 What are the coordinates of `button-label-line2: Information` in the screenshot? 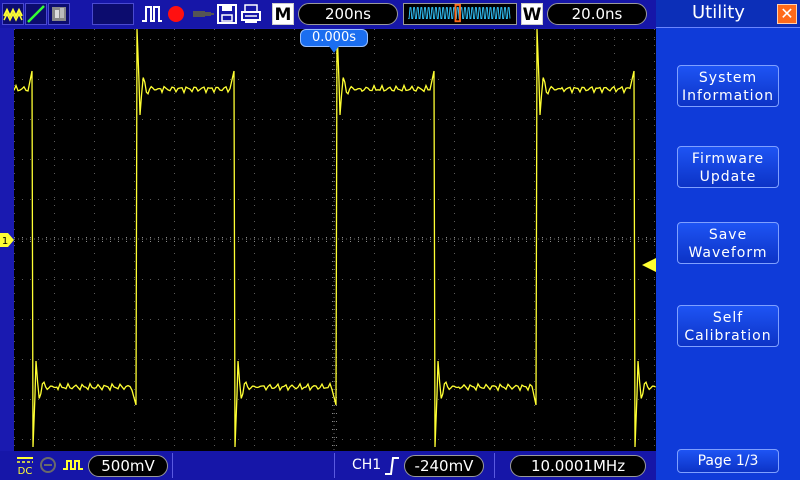 It's located at (728, 96).